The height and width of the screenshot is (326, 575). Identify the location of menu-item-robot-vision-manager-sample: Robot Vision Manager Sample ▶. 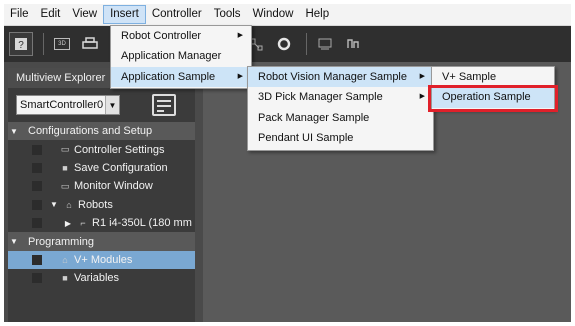
(340, 77).